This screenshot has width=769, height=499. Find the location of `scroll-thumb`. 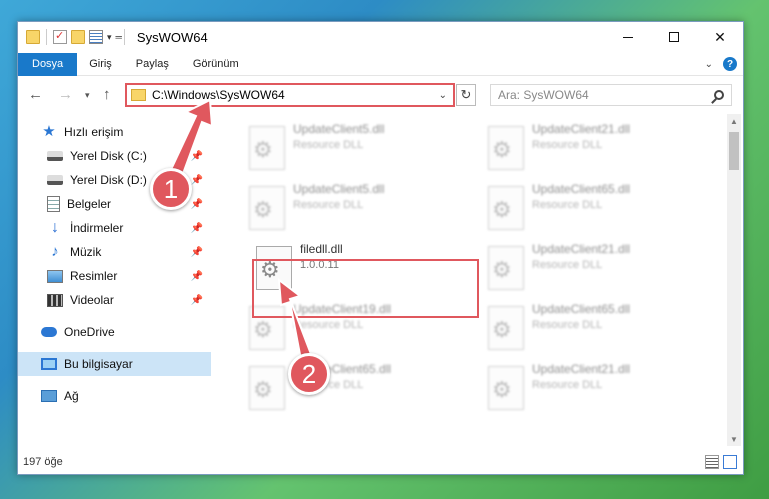

scroll-thumb is located at coordinates (734, 151).